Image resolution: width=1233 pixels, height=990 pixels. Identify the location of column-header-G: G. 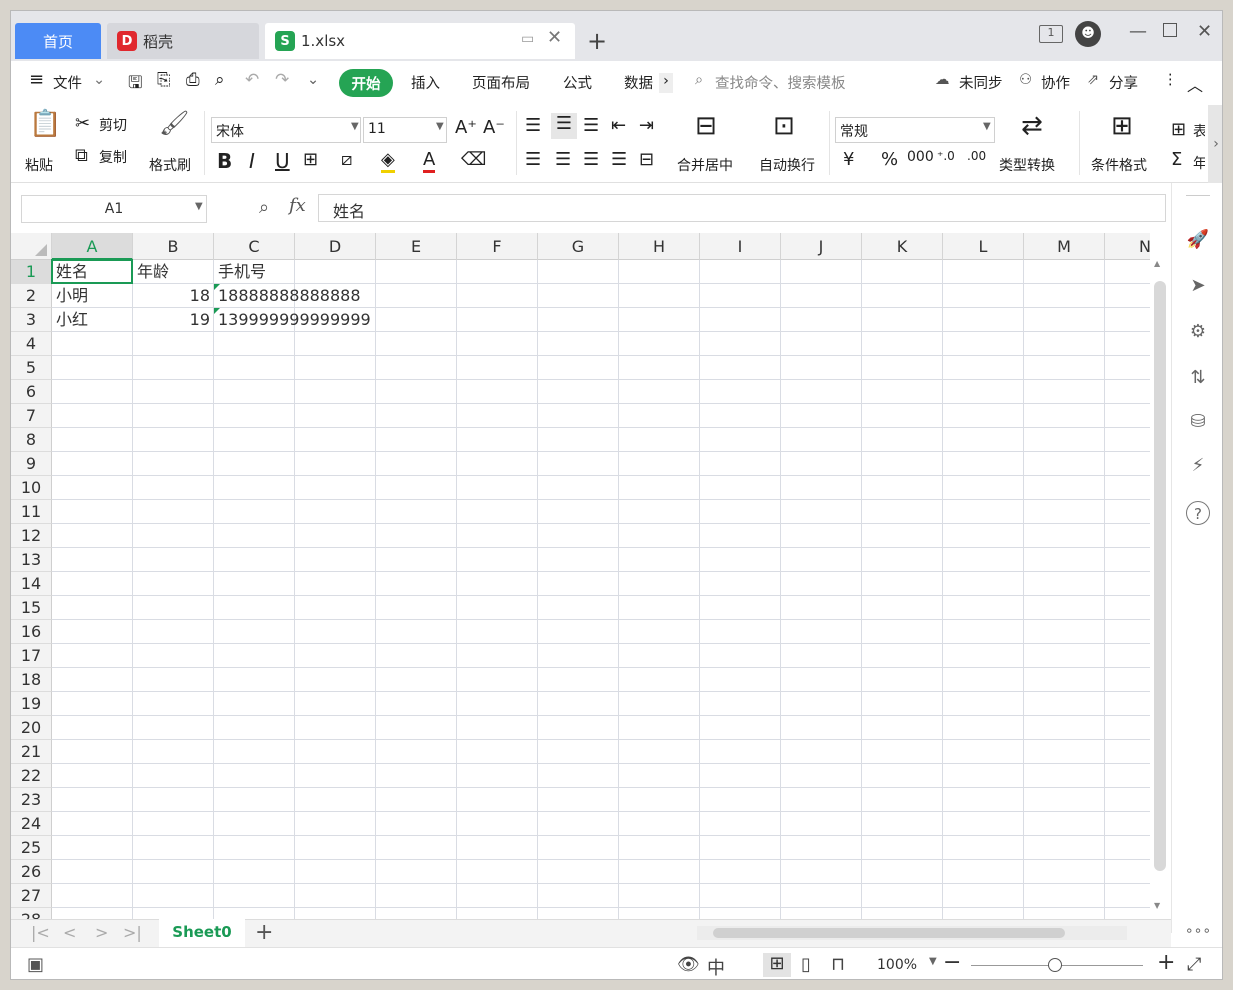
(578, 246).